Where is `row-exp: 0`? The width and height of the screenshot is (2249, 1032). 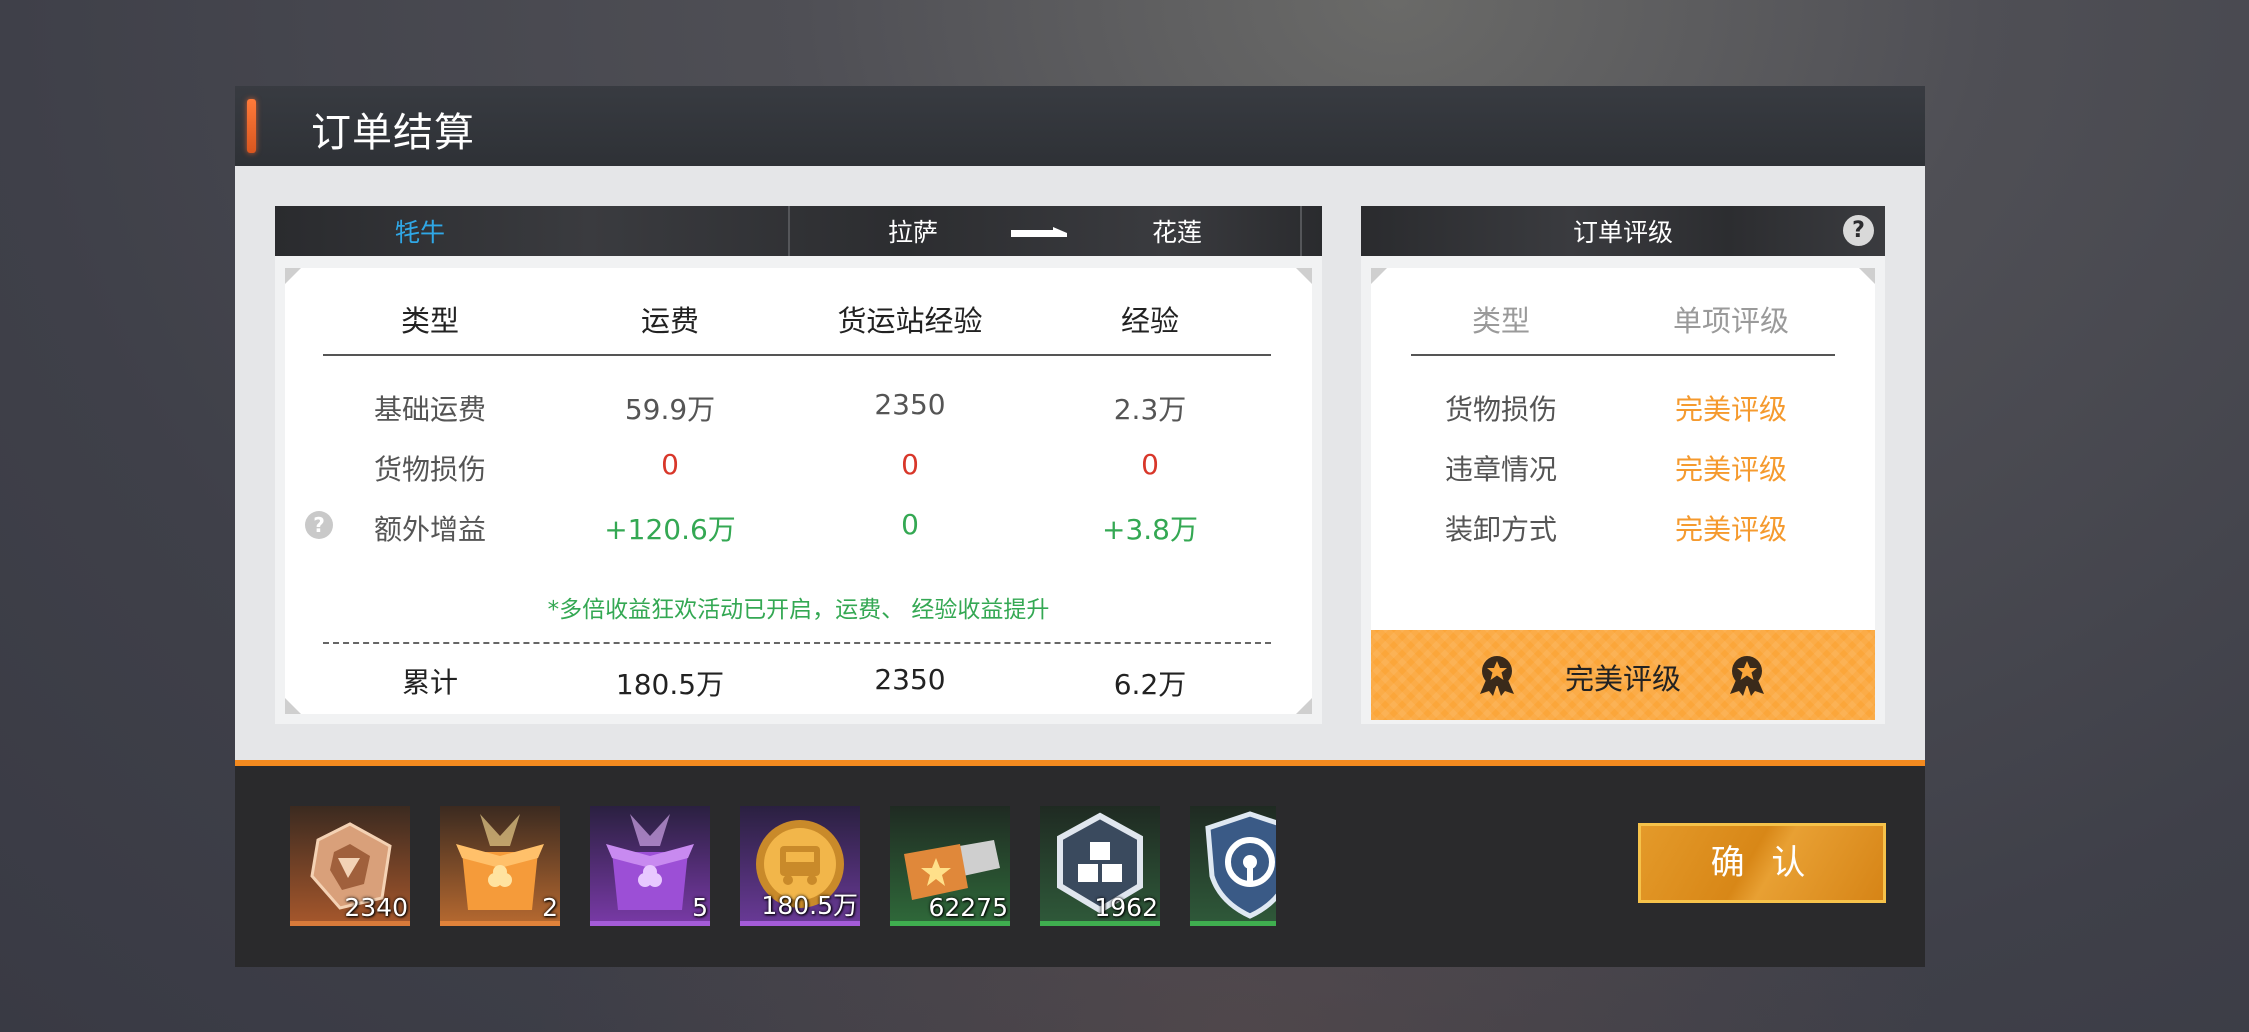 row-exp: 0 is located at coordinates (1150, 464).